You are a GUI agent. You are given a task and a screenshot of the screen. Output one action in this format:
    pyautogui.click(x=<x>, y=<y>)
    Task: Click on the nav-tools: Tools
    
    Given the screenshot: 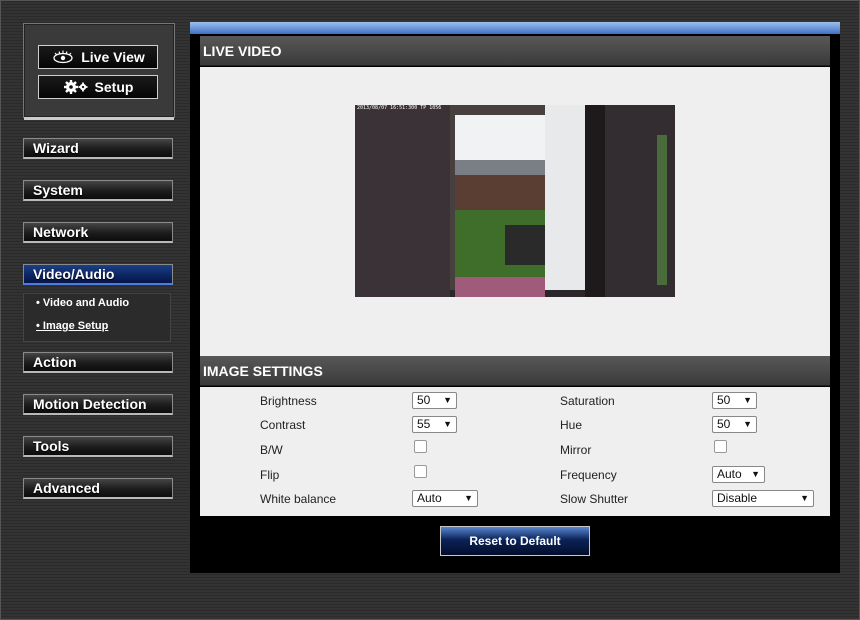 What is the action you would take?
    pyautogui.click(x=98, y=446)
    